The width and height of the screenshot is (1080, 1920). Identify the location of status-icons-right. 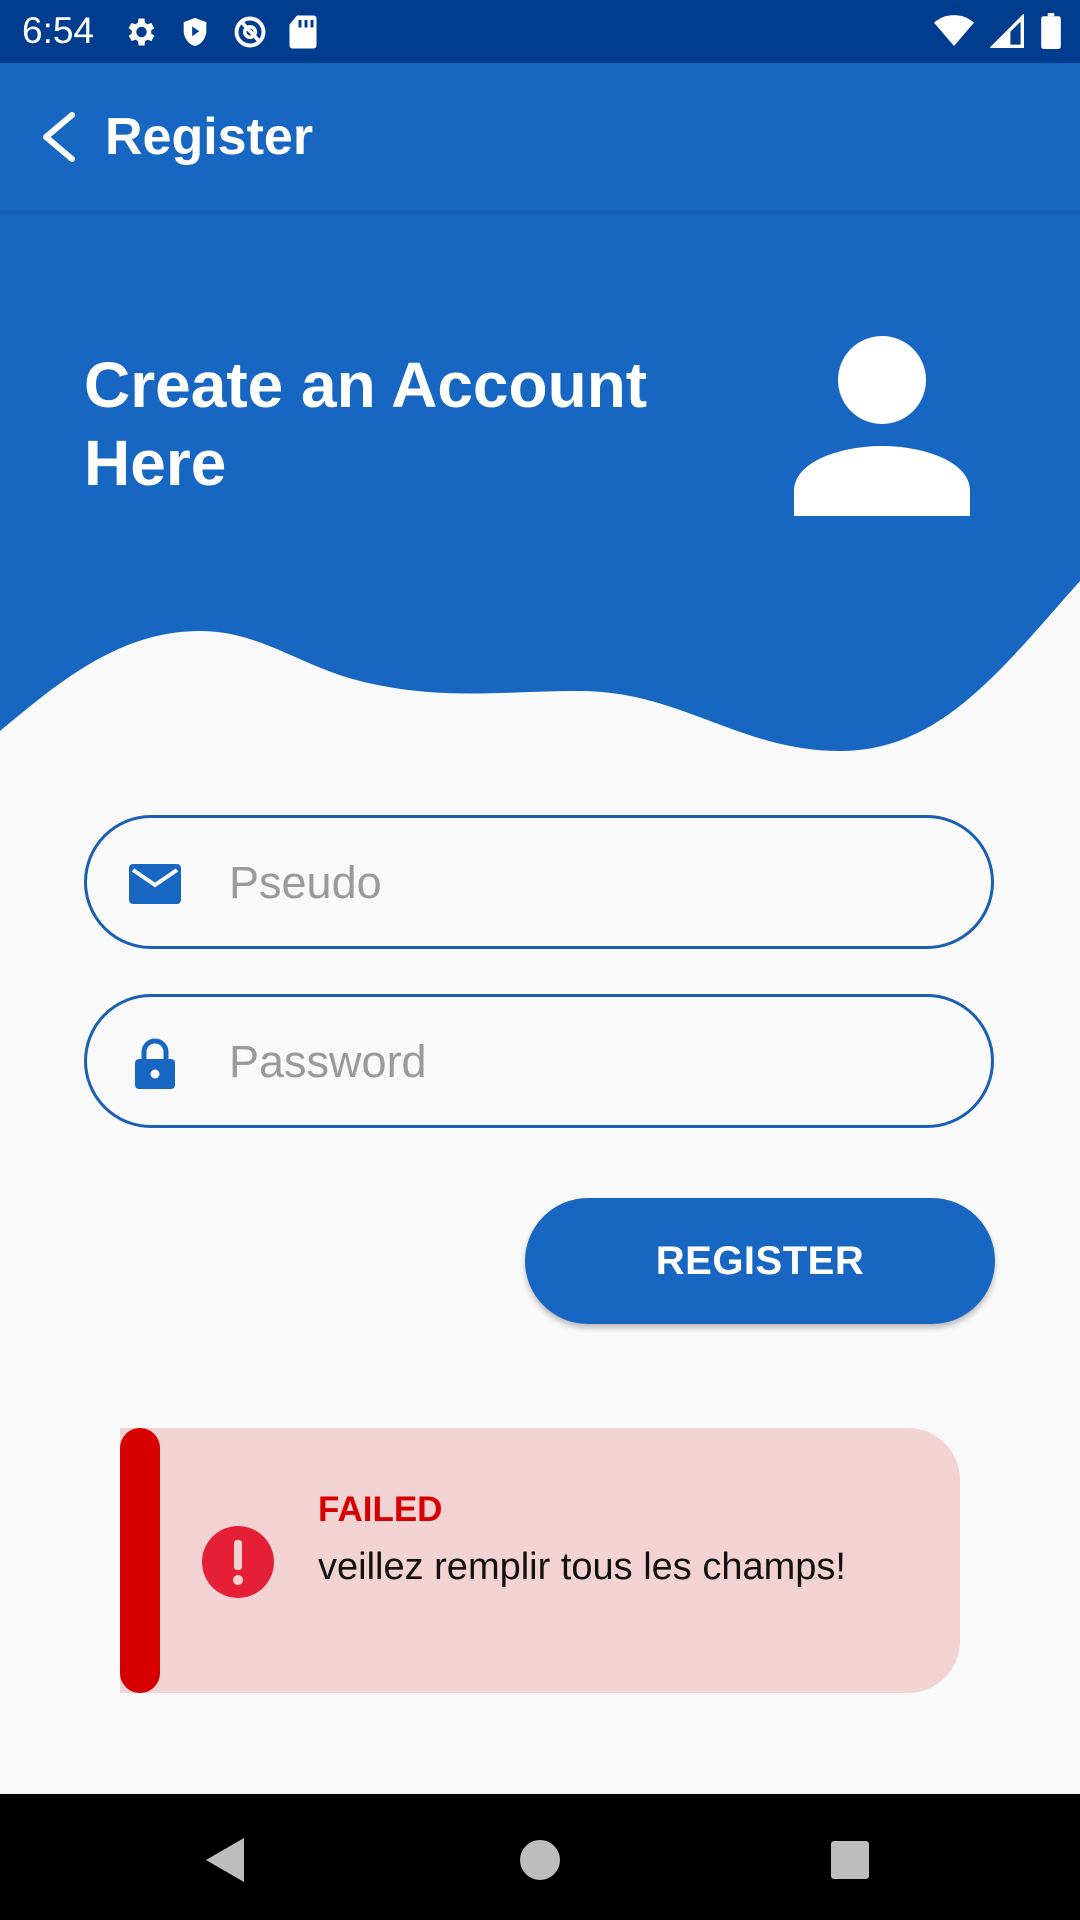
(998, 31).